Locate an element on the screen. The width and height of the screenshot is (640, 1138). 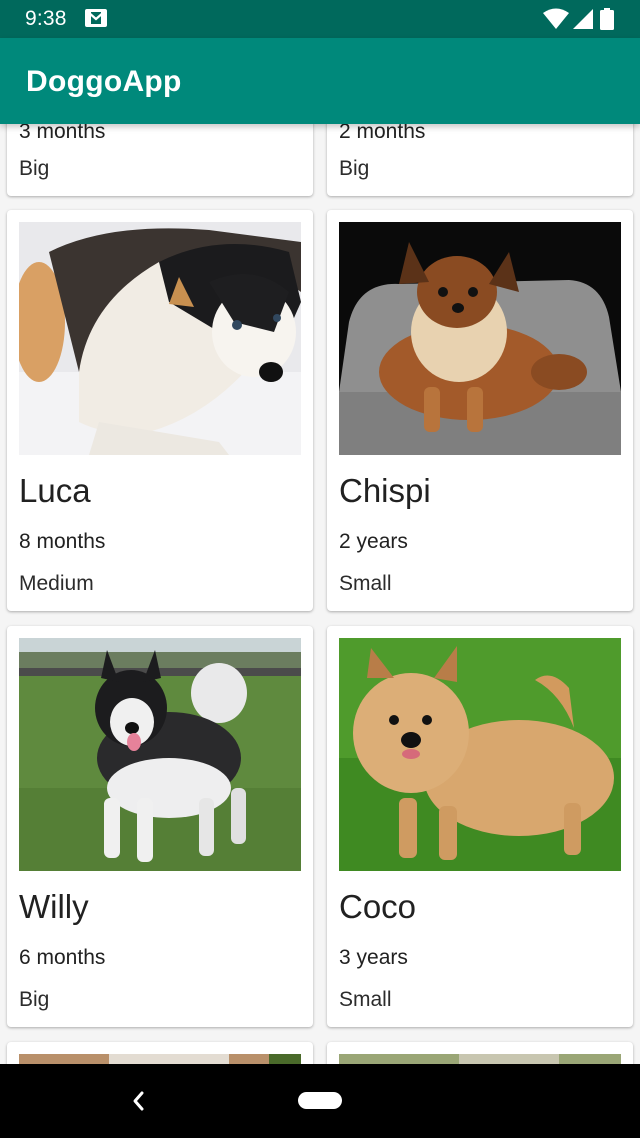
dog-name: Chispi is located at coordinates (385, 490).